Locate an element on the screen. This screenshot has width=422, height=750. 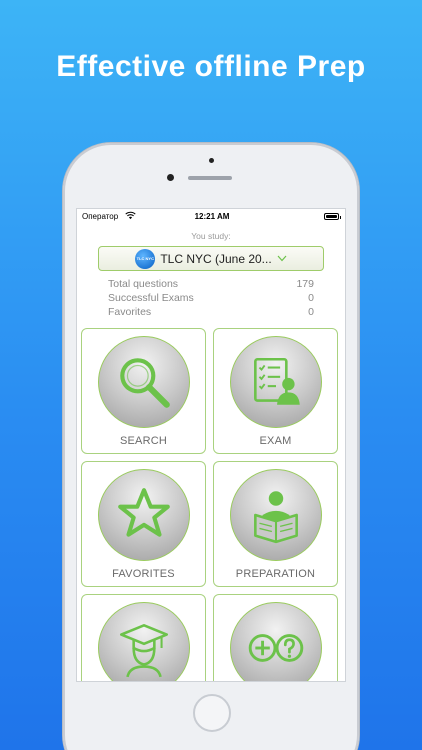
battery-icon is located at coordinates (332, 216).